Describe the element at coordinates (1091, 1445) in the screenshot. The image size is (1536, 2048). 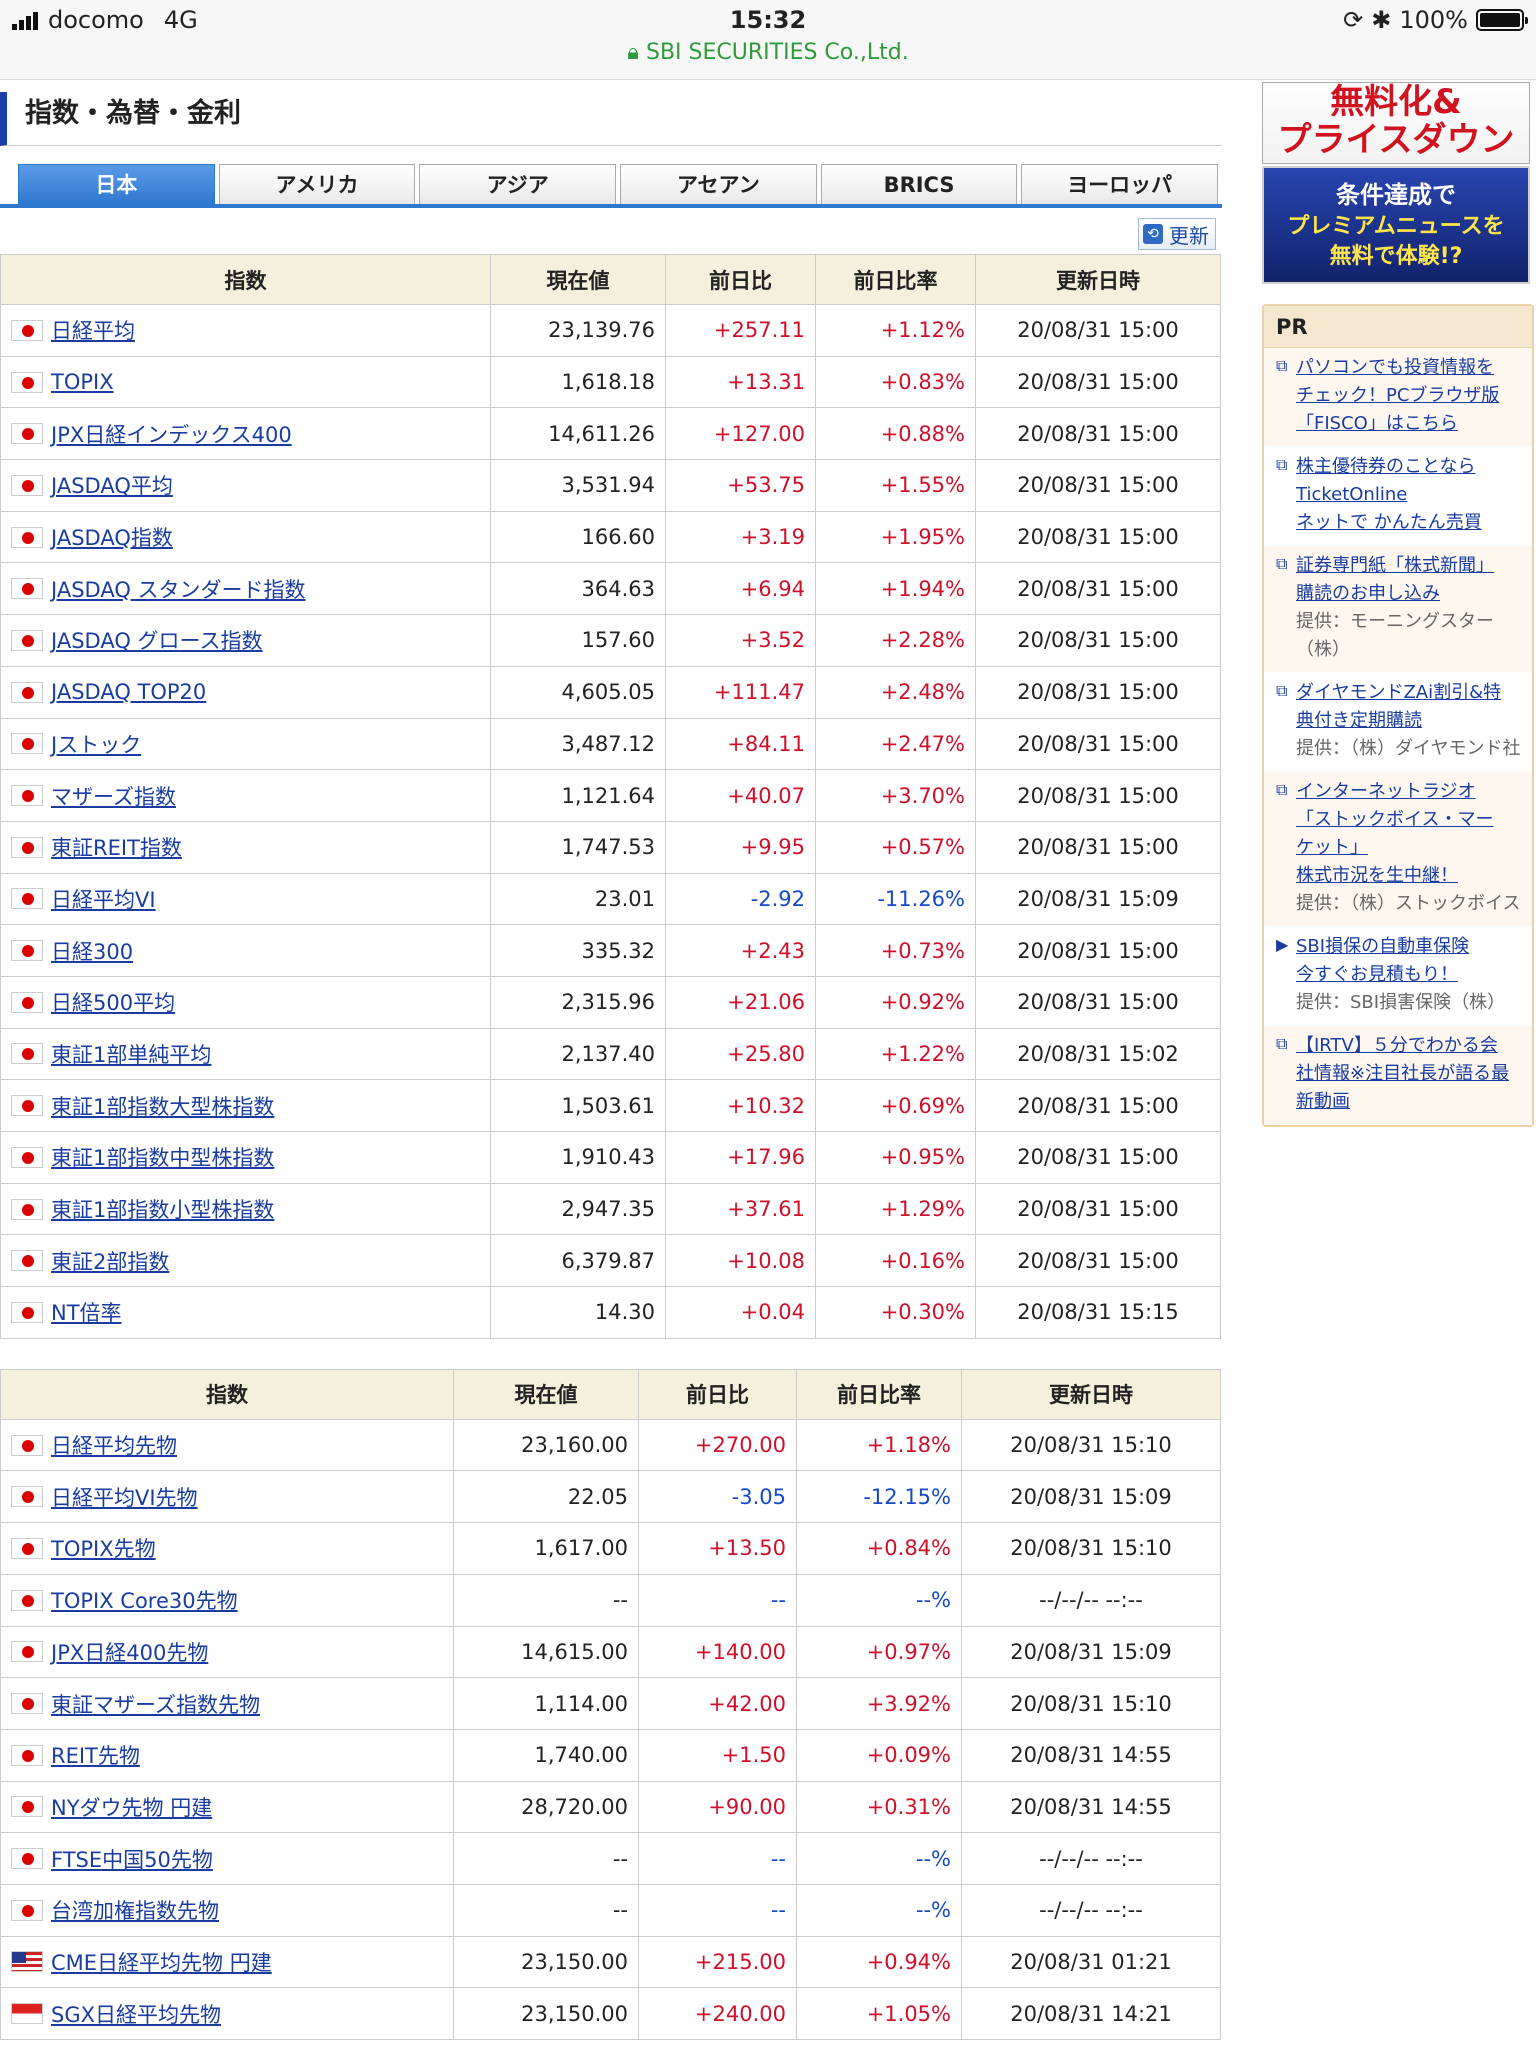
I see `updated-time-cell: 20/08/31 15:10` at that location.